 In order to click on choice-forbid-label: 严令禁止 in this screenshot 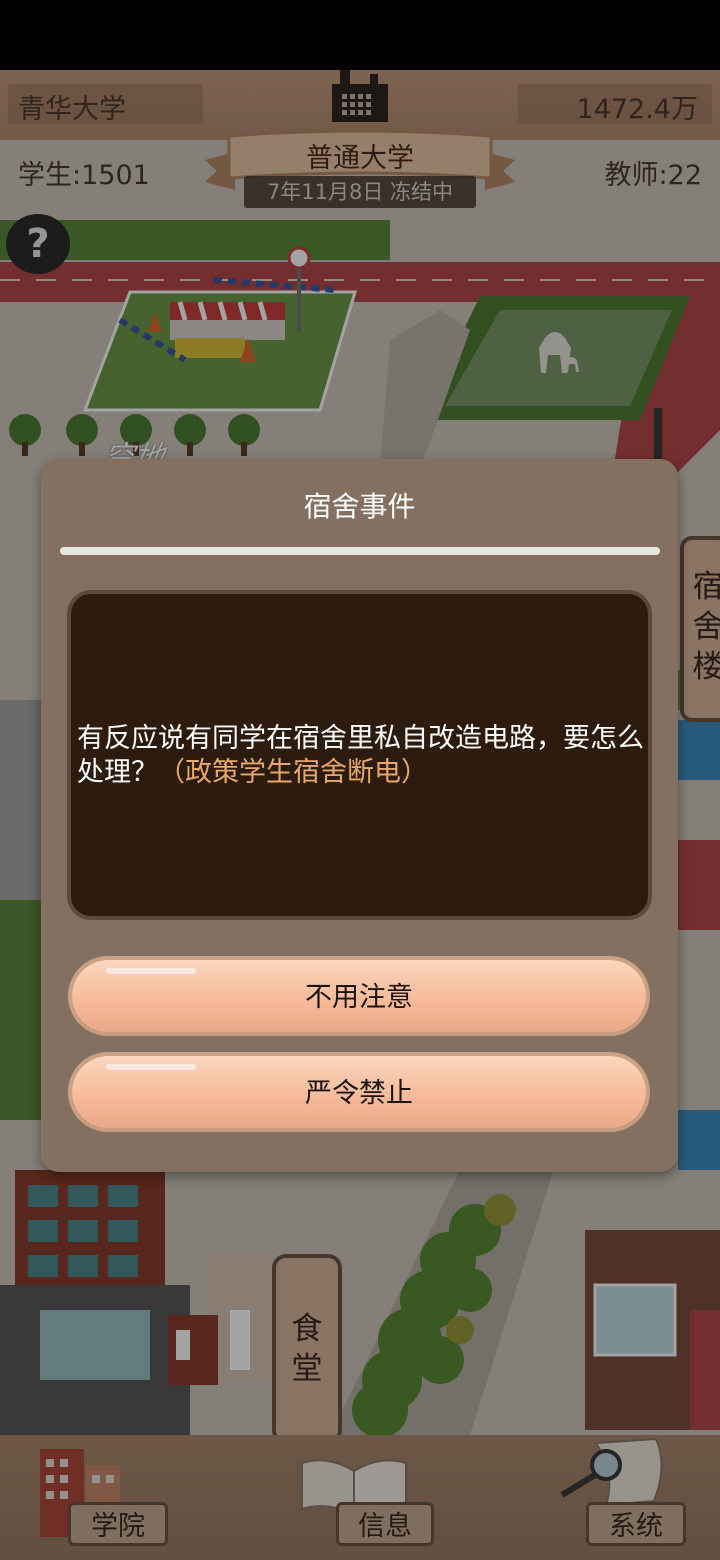, I will do `click(359, 1093)`.